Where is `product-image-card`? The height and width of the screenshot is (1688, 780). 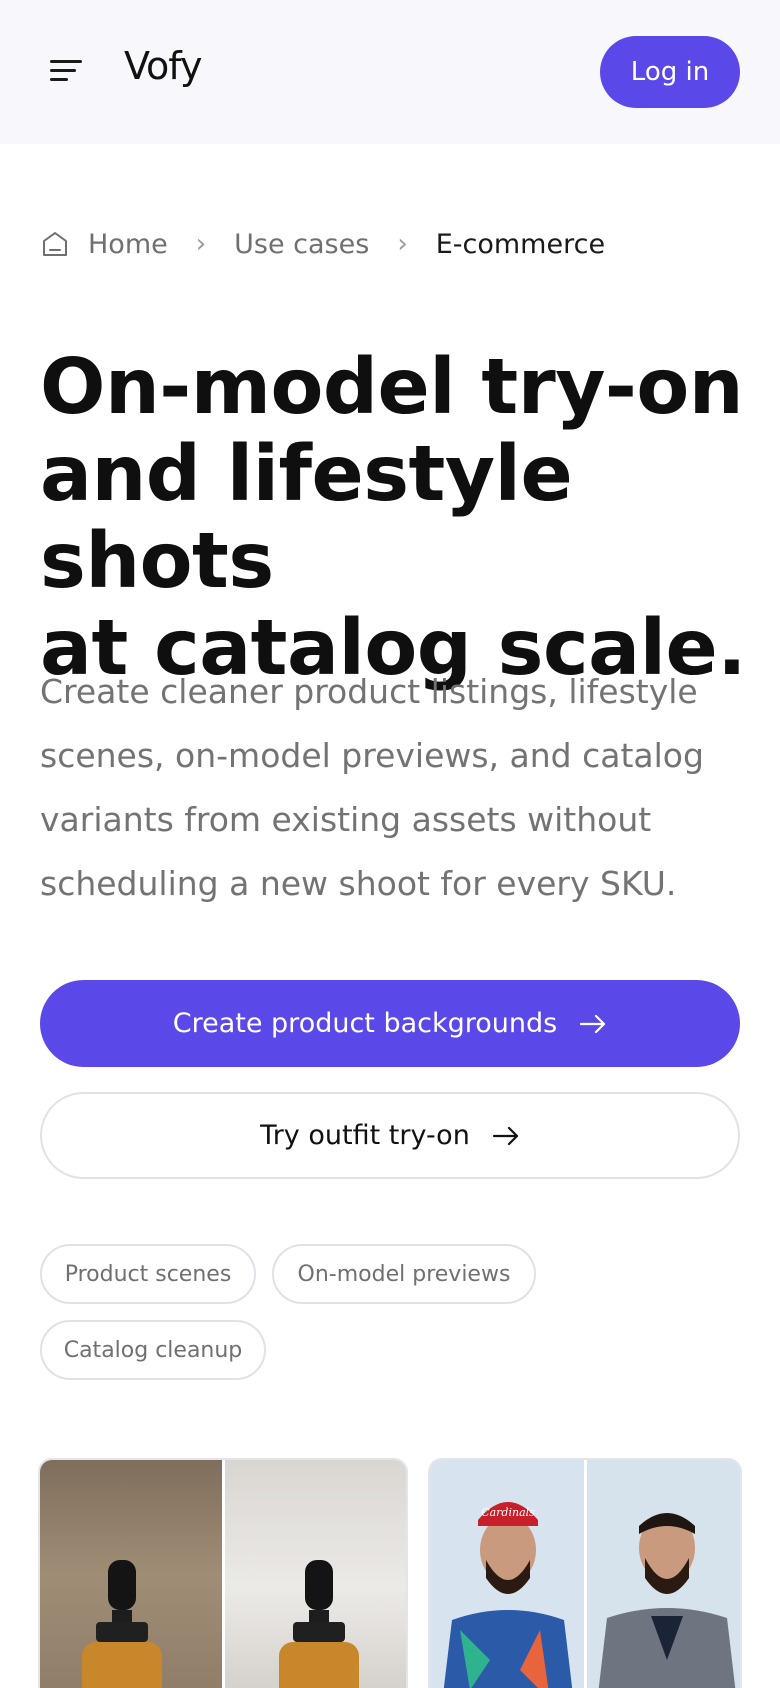
product-image-card is located at coordinates (223, 1573).